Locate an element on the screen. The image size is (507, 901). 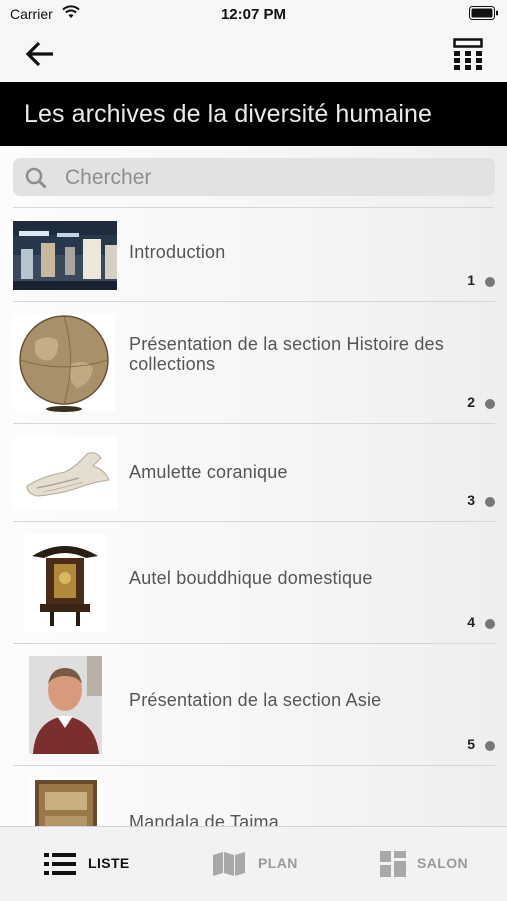
list-item-introduction: Introduction 1 is located at coordinates (254, 255).